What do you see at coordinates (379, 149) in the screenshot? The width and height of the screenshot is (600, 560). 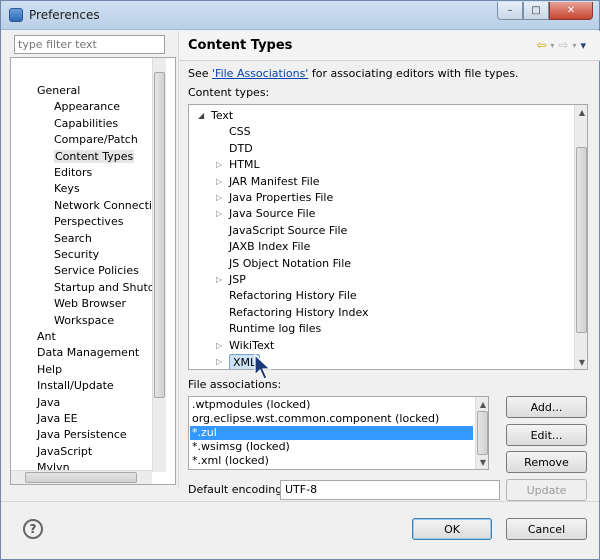 I see `content-type-row: DTD` at bounding box center [379, 149].